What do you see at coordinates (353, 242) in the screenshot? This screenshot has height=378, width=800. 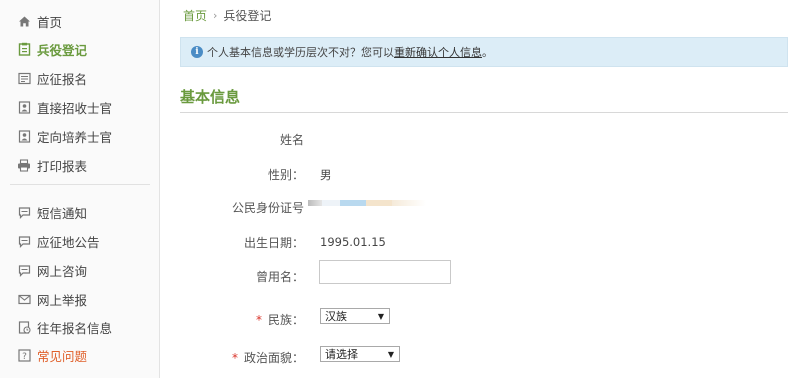 I see `birth-date-value: 1995.01.15` at bounding box center [353, 242].